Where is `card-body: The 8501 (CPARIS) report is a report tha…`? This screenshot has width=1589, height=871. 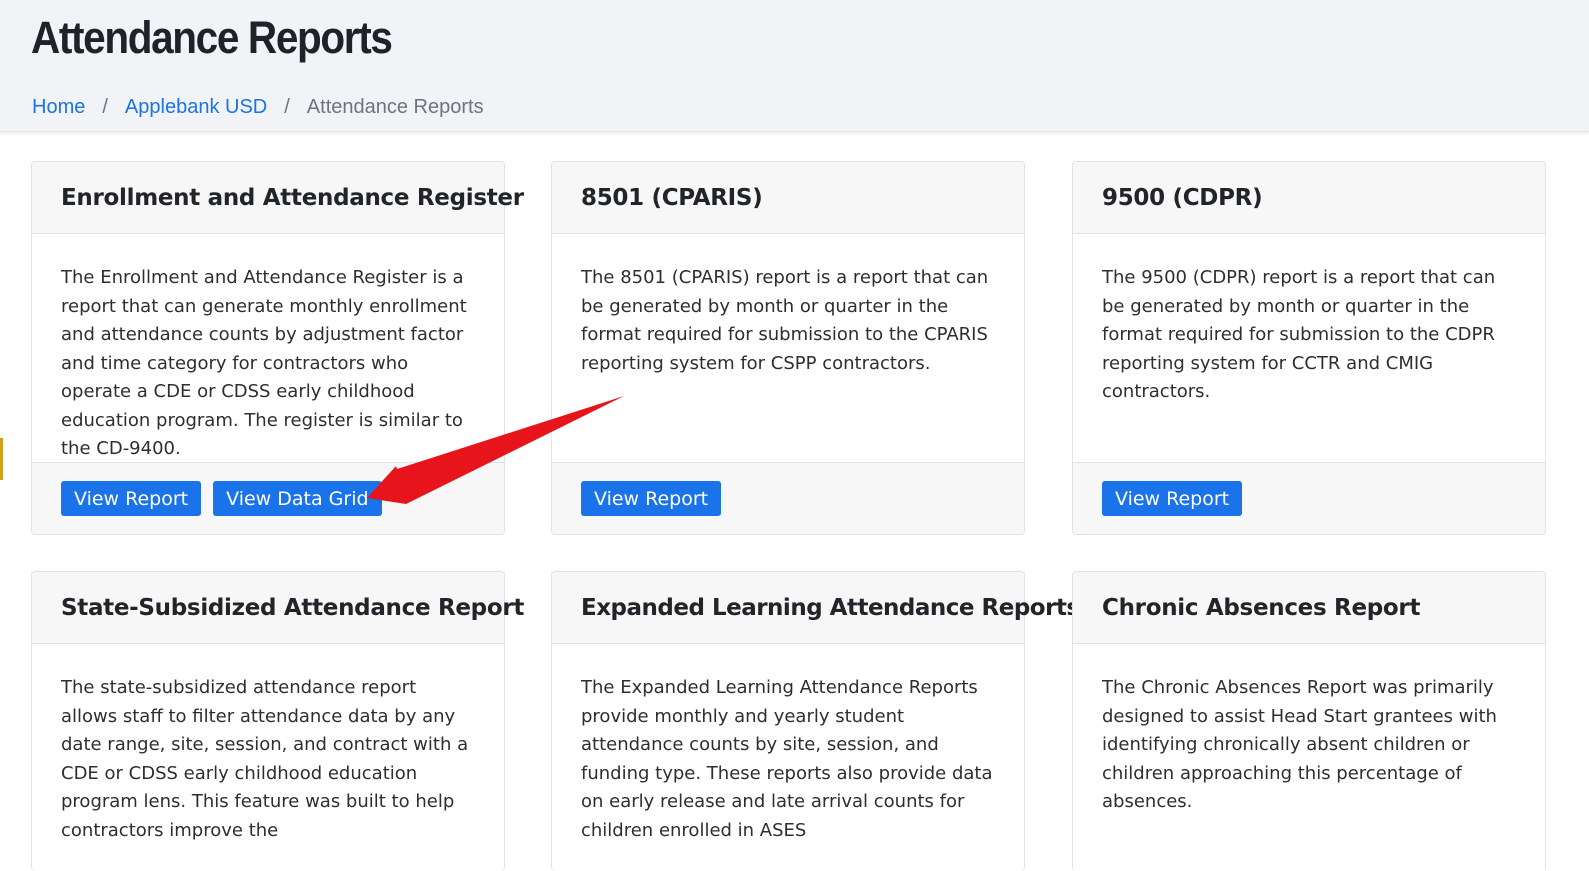 card-body: The 8501 (CPARIS) report is a report tha… is located at coordinates (788, 306).